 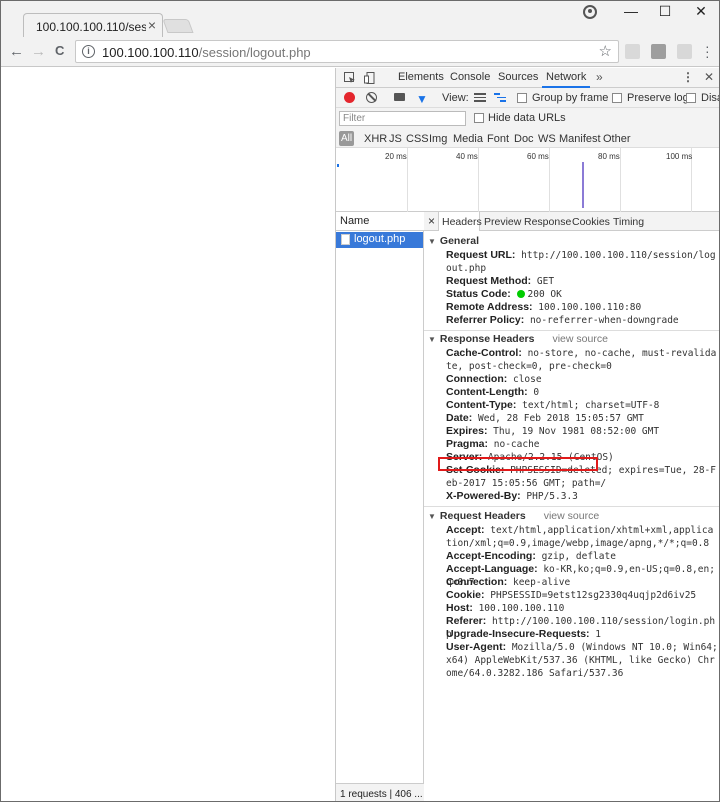 What do you see at coordinates (582, 582) in the screenshot?
I see `request-header-row: Connection: keep-alive` at bounding box center [582, 582].